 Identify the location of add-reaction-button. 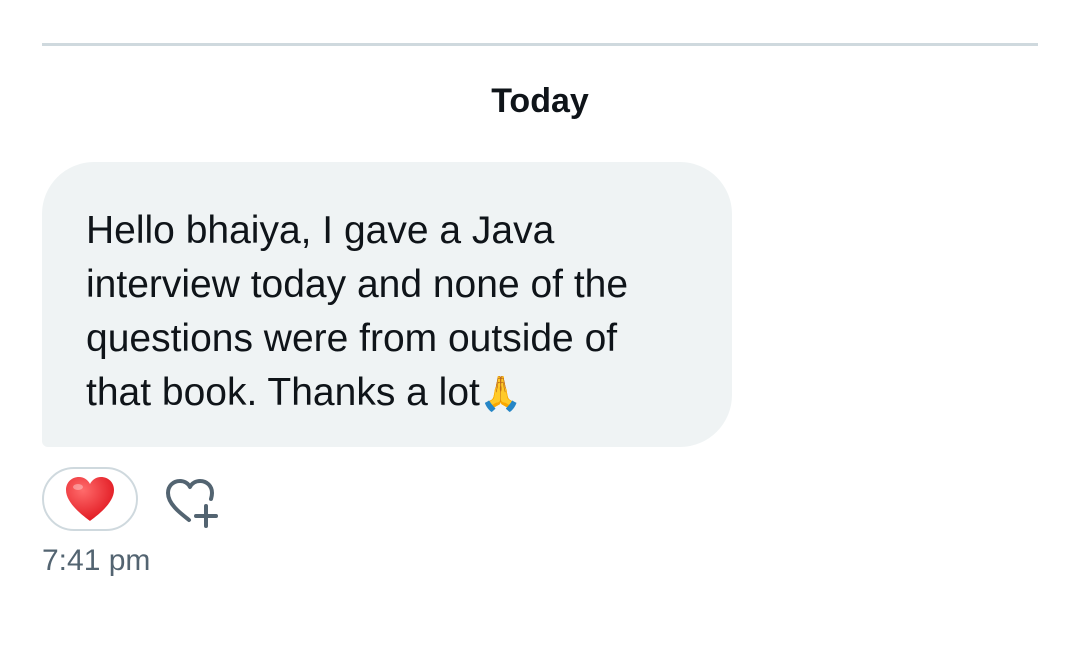
(192, 503).